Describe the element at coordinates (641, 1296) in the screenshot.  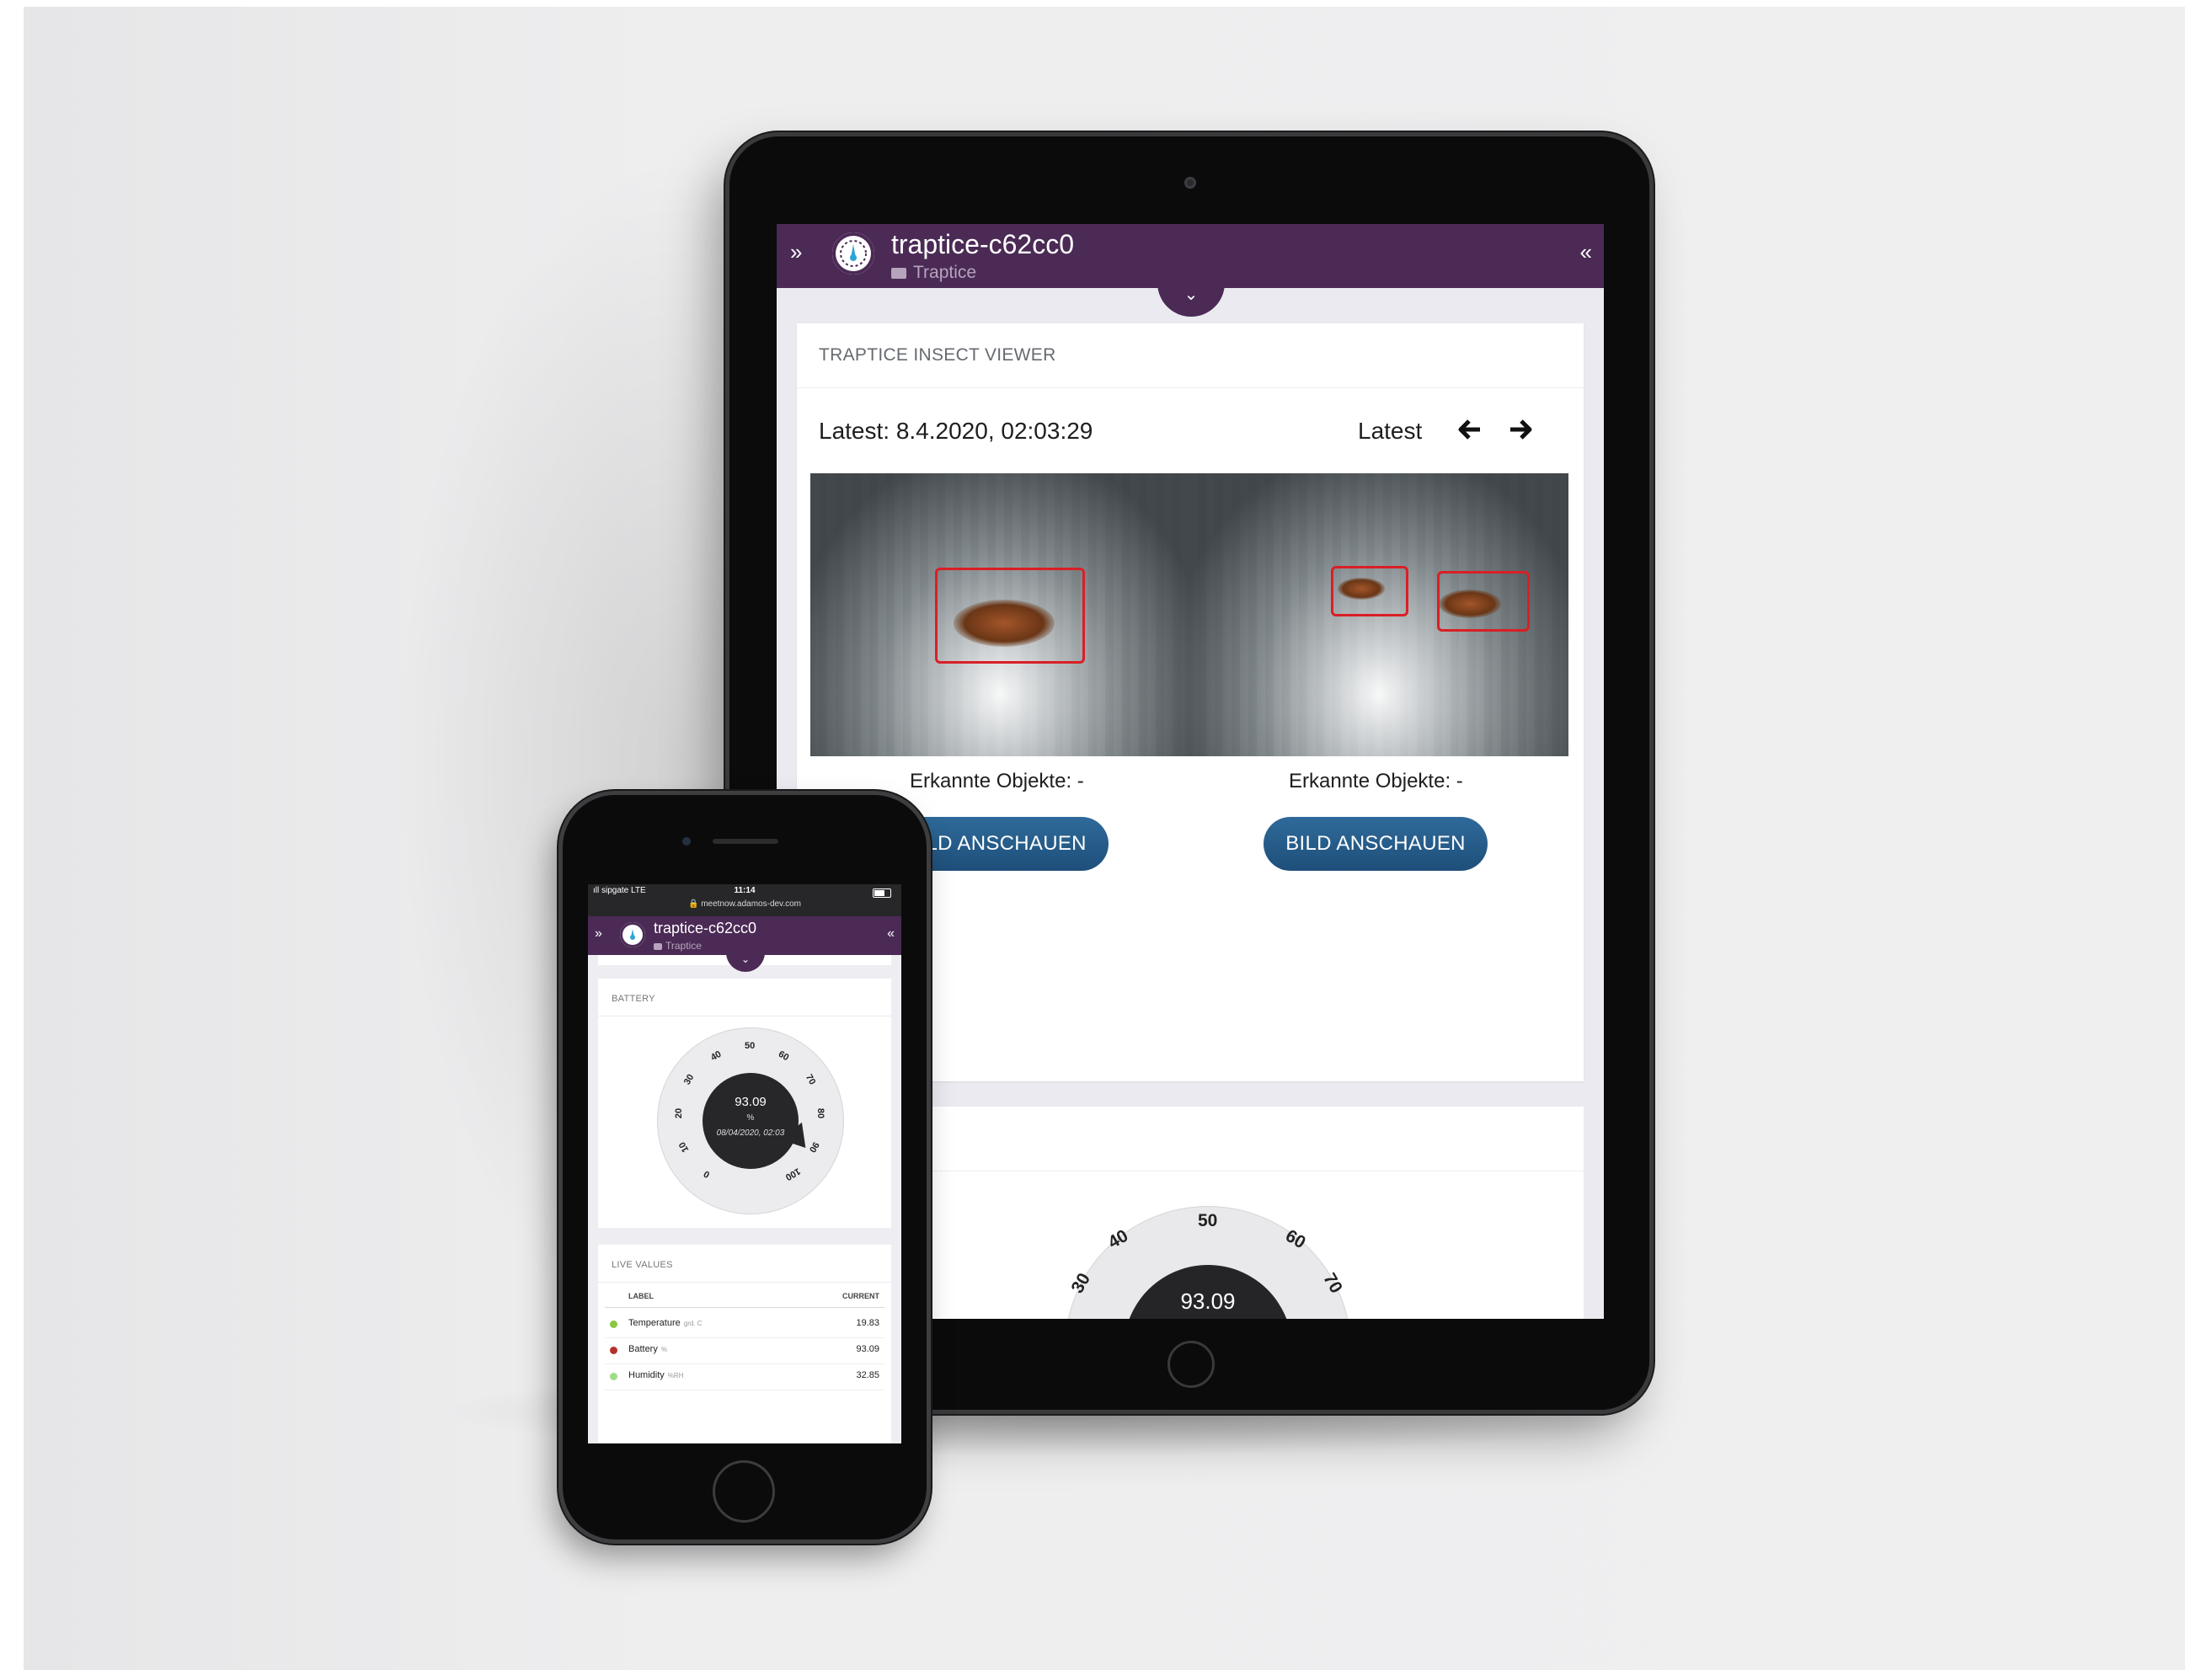
I see `column-header-label: LABEL` at that location.